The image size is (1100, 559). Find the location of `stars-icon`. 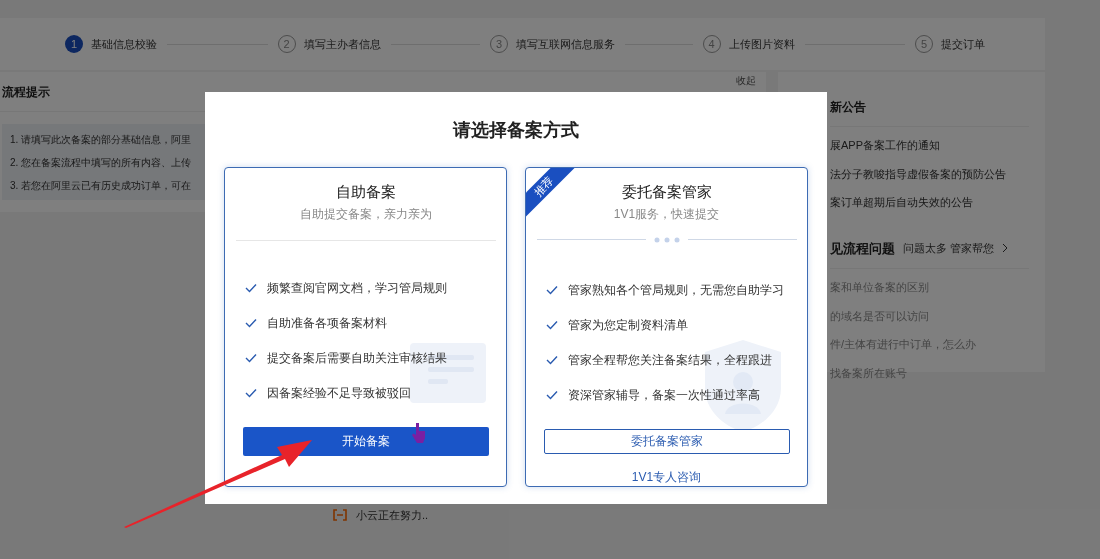

stars-icon is located at coordinates (666, 239).